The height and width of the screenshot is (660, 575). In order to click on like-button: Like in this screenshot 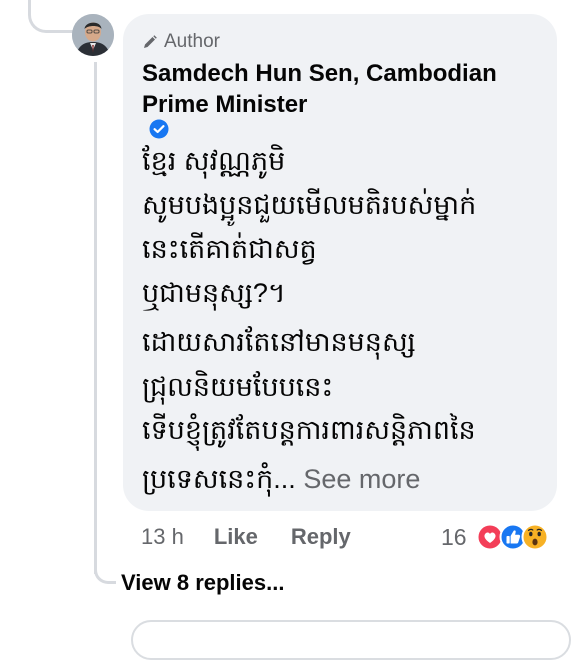, I will do `click(236, 537)`.